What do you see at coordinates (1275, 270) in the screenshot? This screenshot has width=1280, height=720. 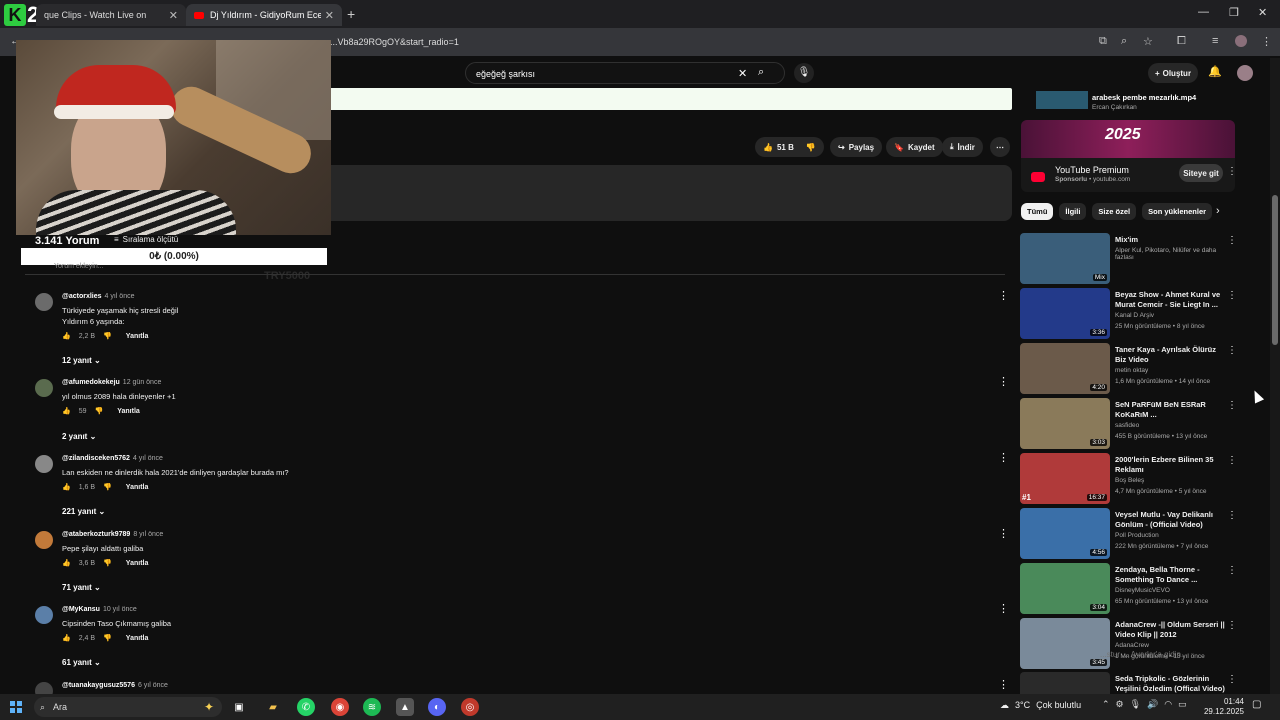 I see `scrollbar-thumb` at bounding box center [1275, 270].